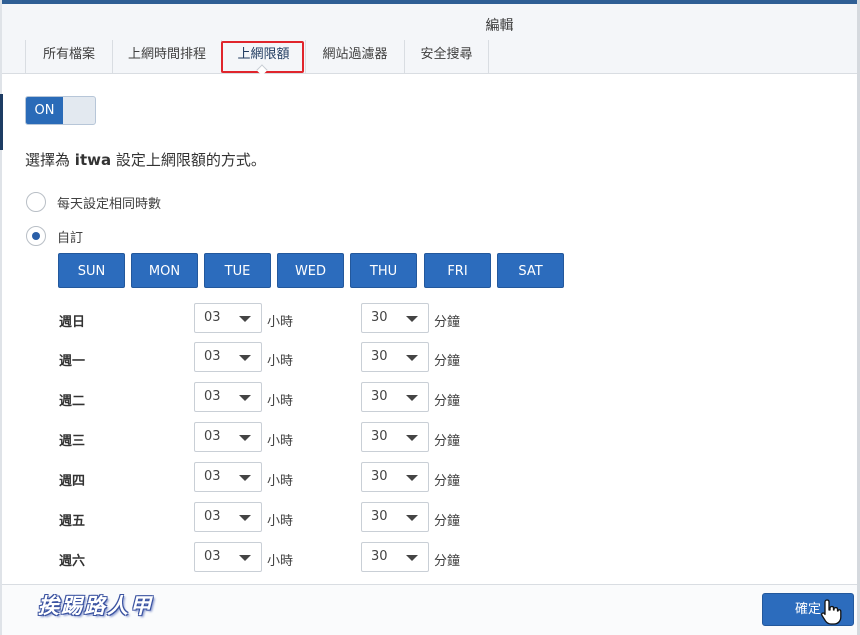 This screenshot has height=635, width=860. What do you see at coordinates (72, 521) in the screenshot?
I see `row-label-fri: 週五` at bounding box center [72, 521].